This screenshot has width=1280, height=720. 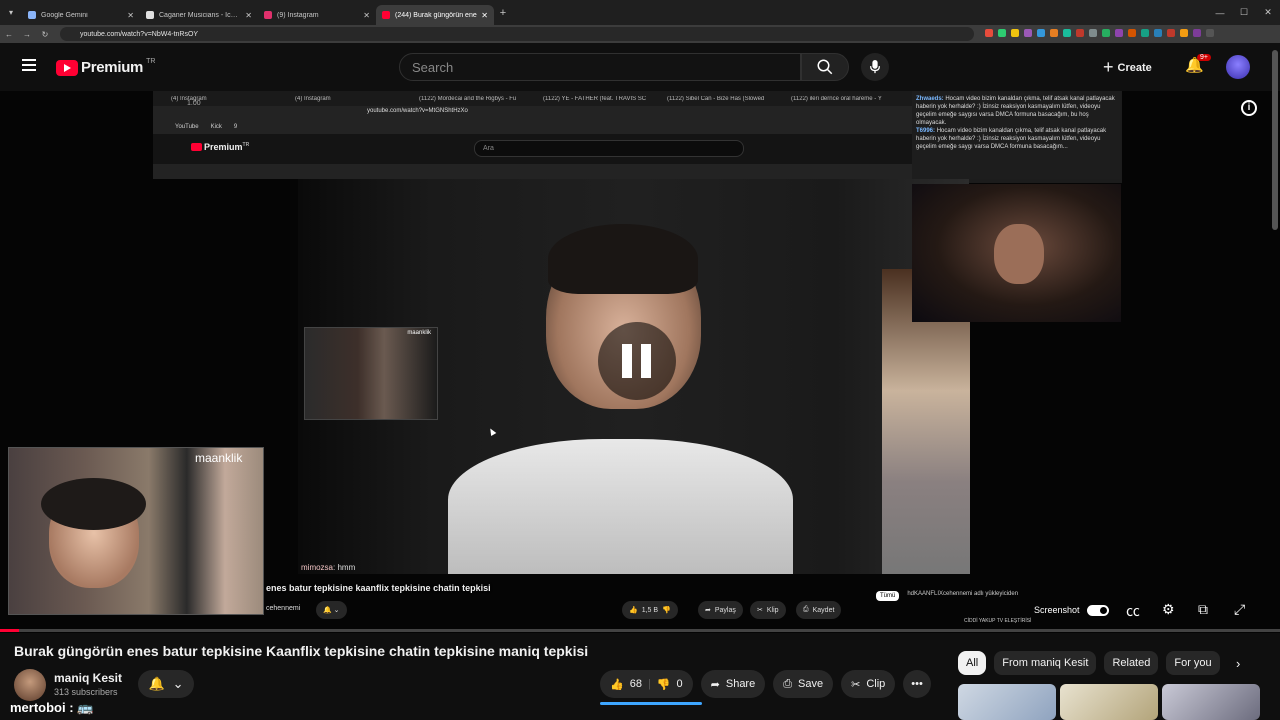 I want to click on more-actions-button: •••, so click(x=917, y=684).